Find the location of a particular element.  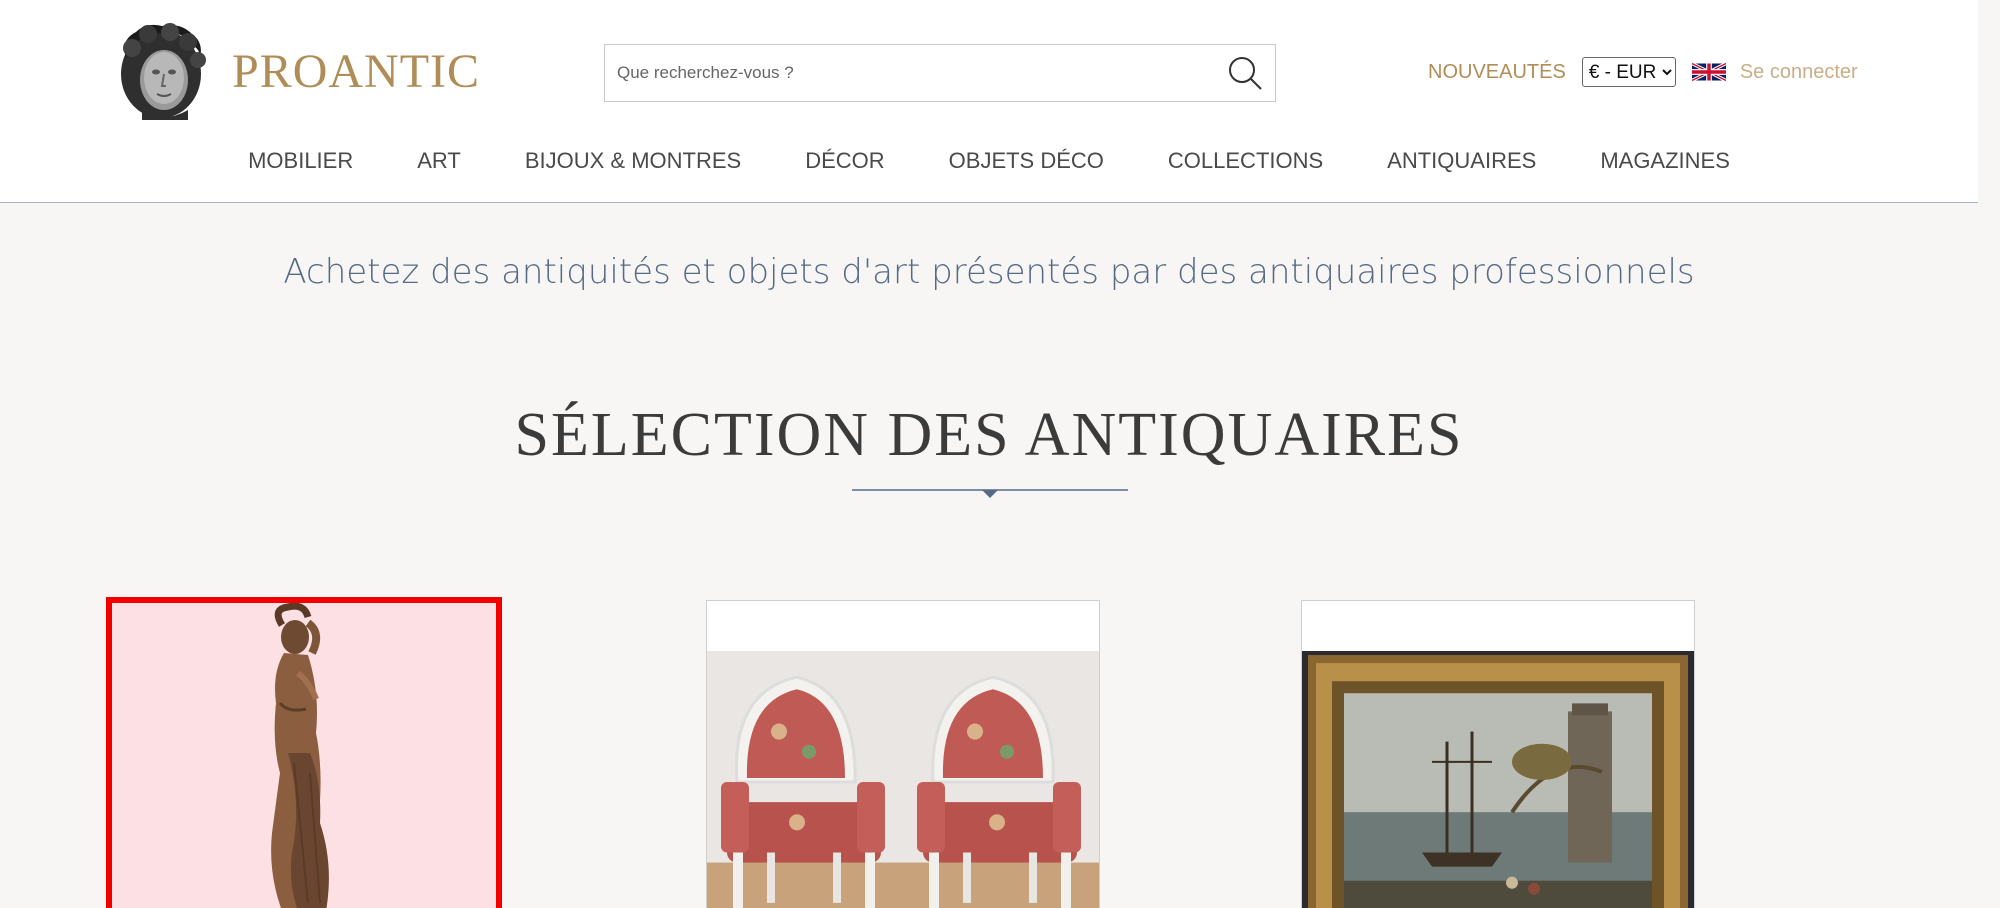

product-card-painting is located at coordinates (1498, 754).